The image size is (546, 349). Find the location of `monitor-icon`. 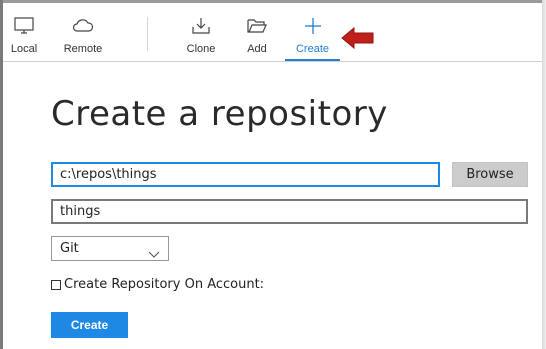

monitor-icon is located at coordinates (24, 26).